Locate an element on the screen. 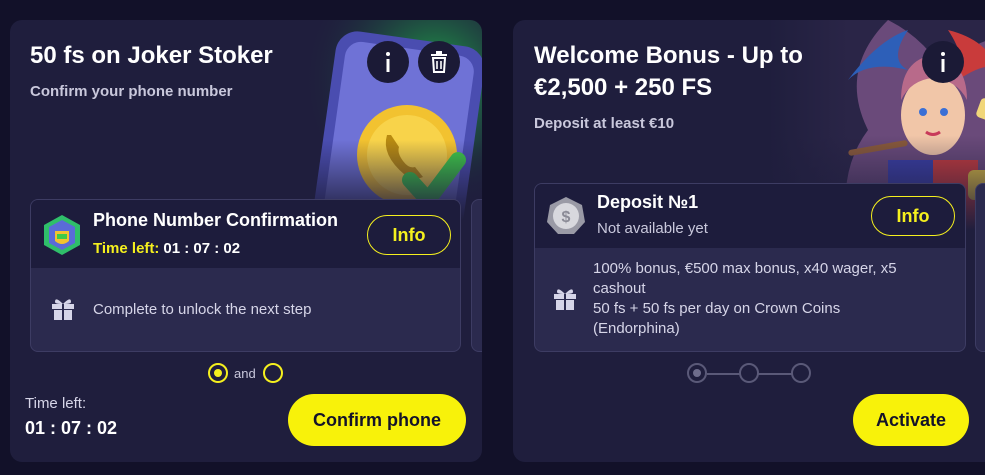  desc-line-4: (Endorphina) is located at coordinates (636, 328).